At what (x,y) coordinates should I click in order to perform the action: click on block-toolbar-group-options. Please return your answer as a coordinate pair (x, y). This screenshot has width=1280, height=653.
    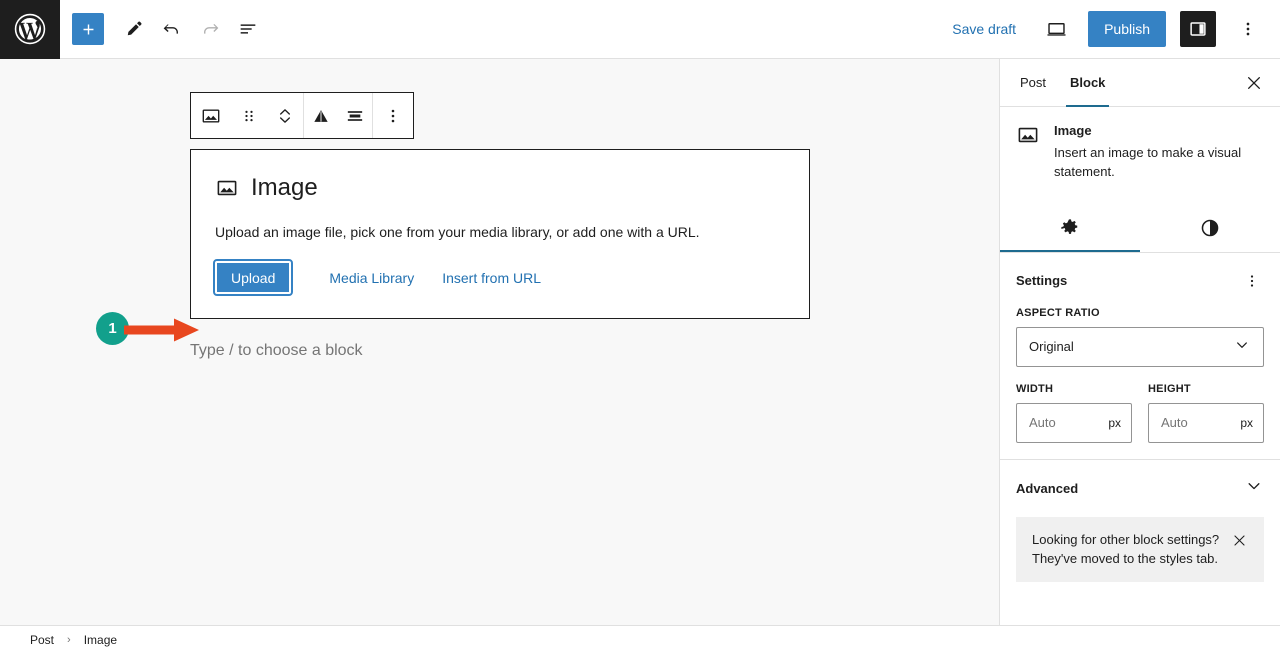
    Looking at the image, I should click on (393, 115).